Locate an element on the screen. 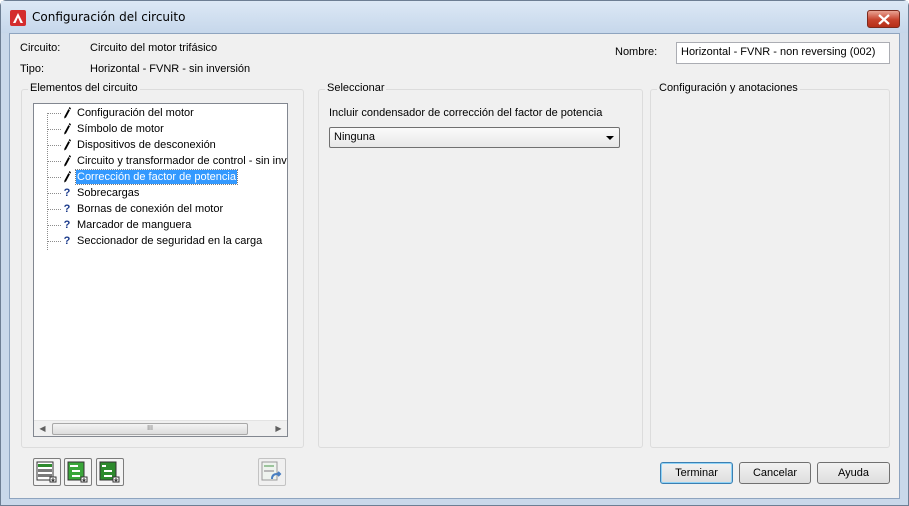 Image resolution: width=909 pixels, height=506 pixels. tree-item: Símbolo de motor is located at coordinates (160, 129).